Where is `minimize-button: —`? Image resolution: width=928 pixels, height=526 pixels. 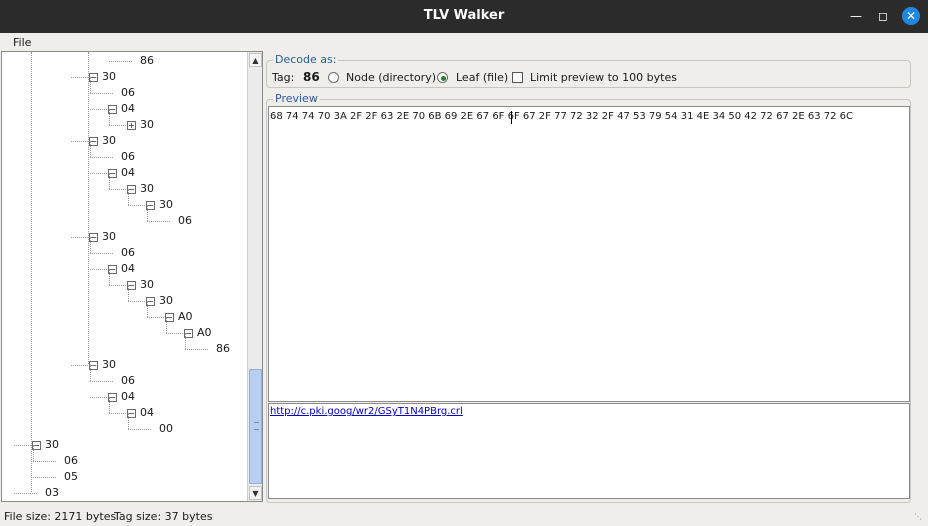
minimize-button: — is located at coordinates (856, 16).